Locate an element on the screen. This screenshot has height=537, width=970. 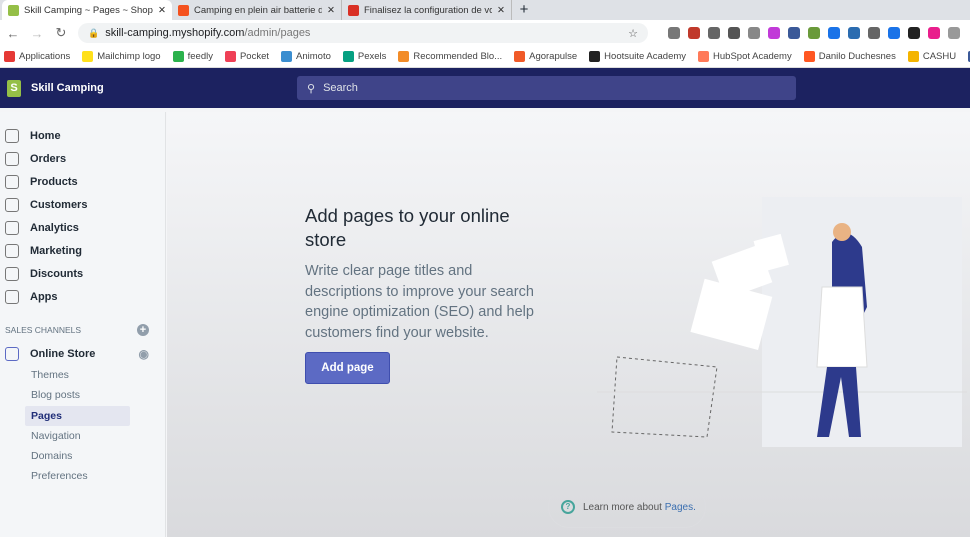
learn-more-pages-link: Pages. is located at coordinates (680, 507).